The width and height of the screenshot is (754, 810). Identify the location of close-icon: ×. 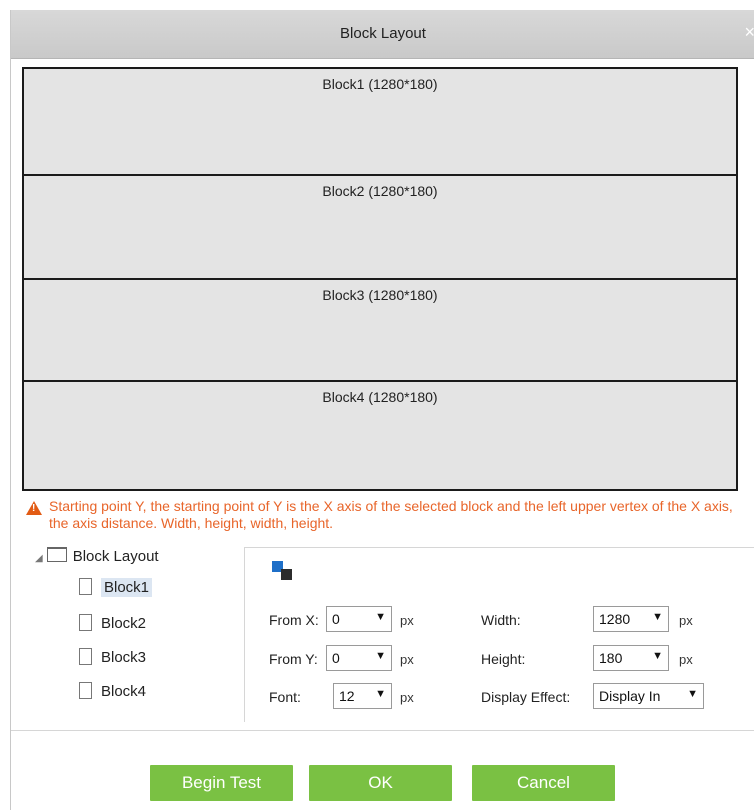
(749, 32).